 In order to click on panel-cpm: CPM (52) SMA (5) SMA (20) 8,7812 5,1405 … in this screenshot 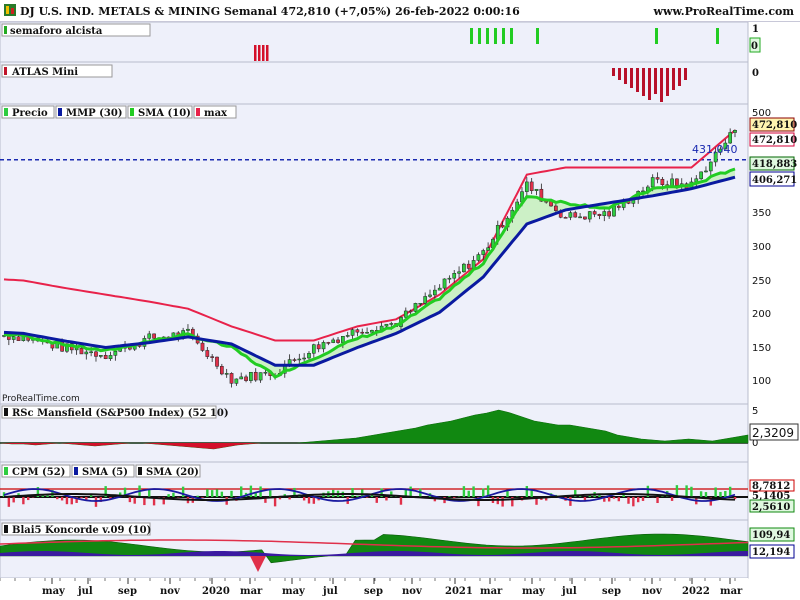, I will do `click(397, 491)`.